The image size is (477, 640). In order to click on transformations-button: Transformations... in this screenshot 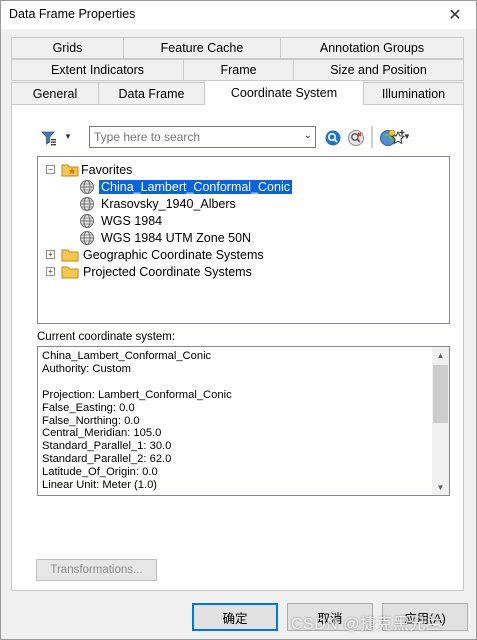, I will do `click(96, 570)`.